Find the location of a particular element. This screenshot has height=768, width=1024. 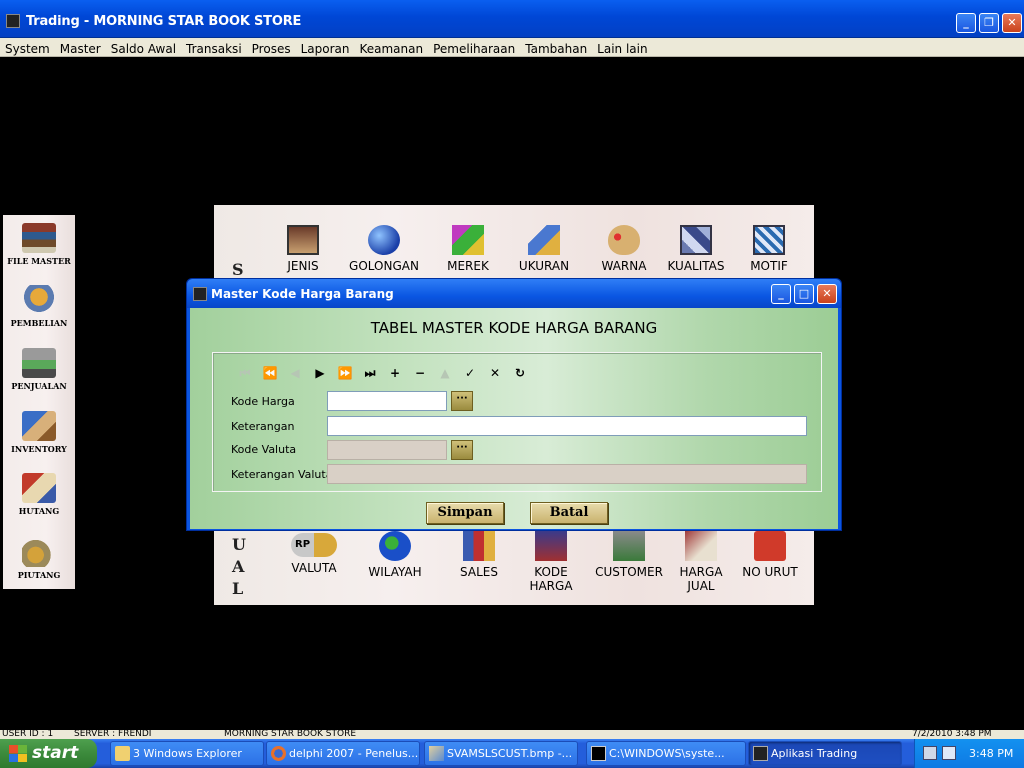

firefox-icon is located at coordinates (278, 753).